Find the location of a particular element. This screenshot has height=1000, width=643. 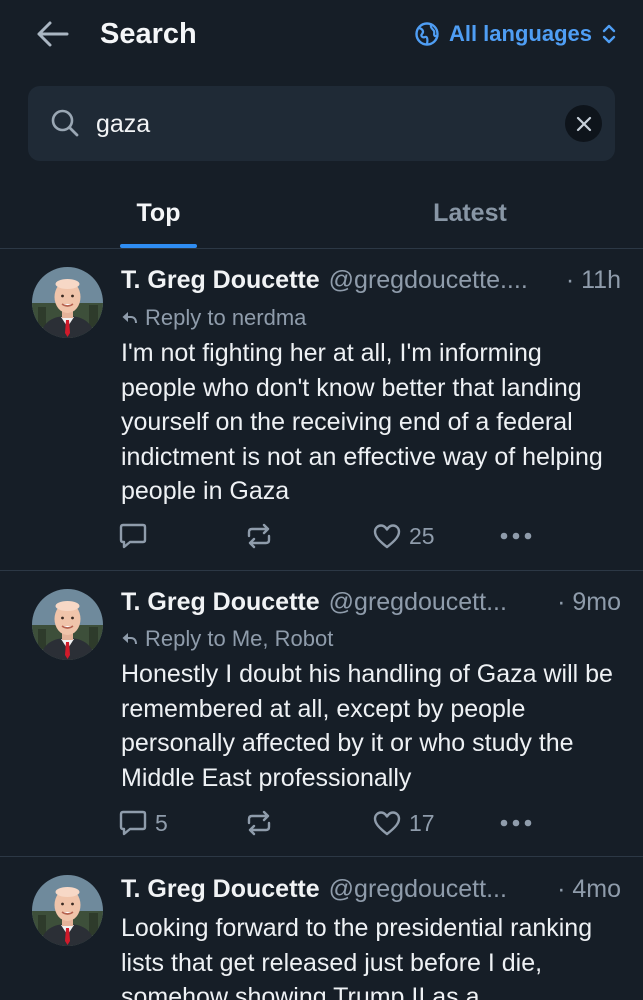

language-label: All languages is located at coordinates (520, 33).